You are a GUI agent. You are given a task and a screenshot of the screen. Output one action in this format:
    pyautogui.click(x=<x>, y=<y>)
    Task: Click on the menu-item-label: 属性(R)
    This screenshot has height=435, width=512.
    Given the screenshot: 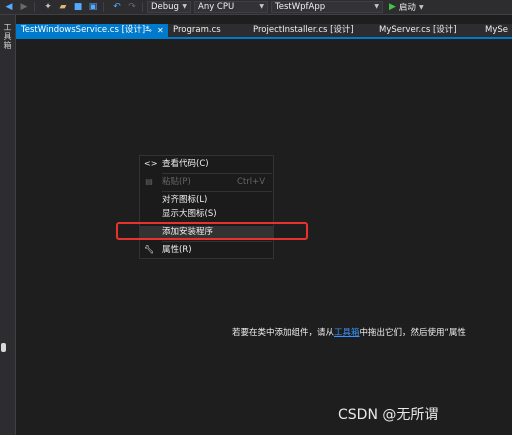 What is the action you would take?
    pyautogui.click(x=177, y=250)
    